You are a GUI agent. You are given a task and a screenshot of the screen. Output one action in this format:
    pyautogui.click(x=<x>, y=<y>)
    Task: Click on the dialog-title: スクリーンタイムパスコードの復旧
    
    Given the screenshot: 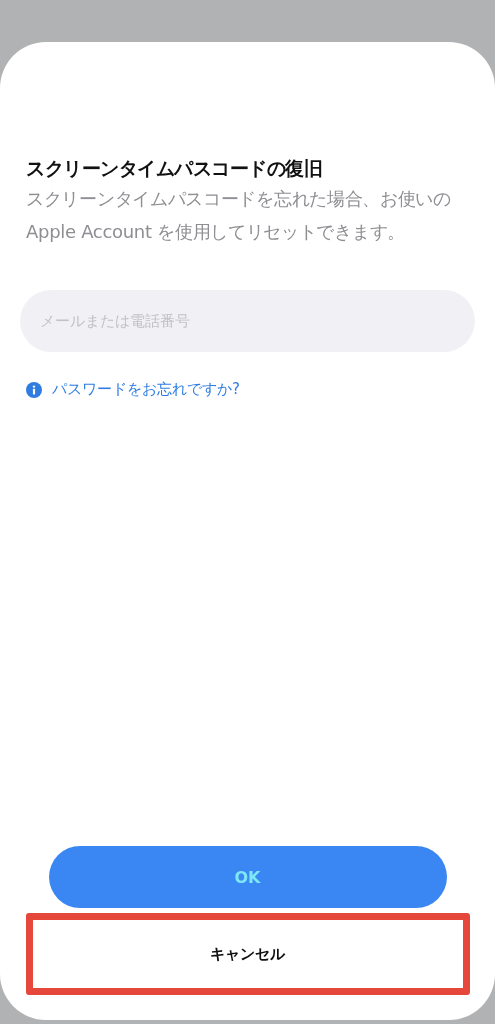 What is the action you would take?
    pyautogui.click(x=174, y=168)
    